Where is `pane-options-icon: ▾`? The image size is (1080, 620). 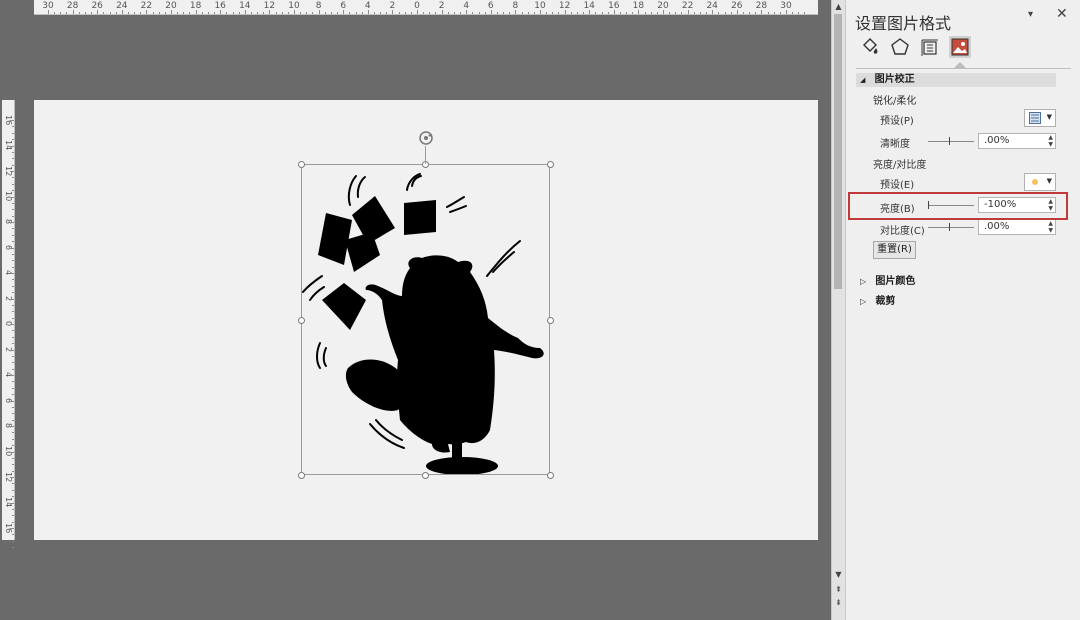
pane-options-icon: ▾ is located at coordinates (1030, 14).